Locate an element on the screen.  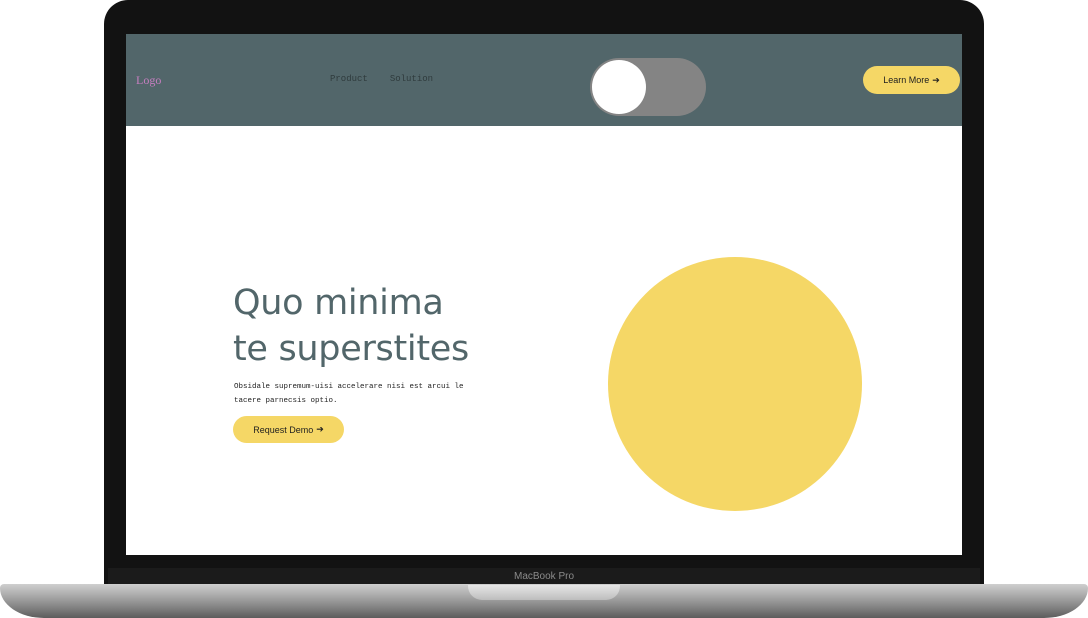
site-header: Logo Product Solution Learn More ➔ is located at coordinates (544, 80).